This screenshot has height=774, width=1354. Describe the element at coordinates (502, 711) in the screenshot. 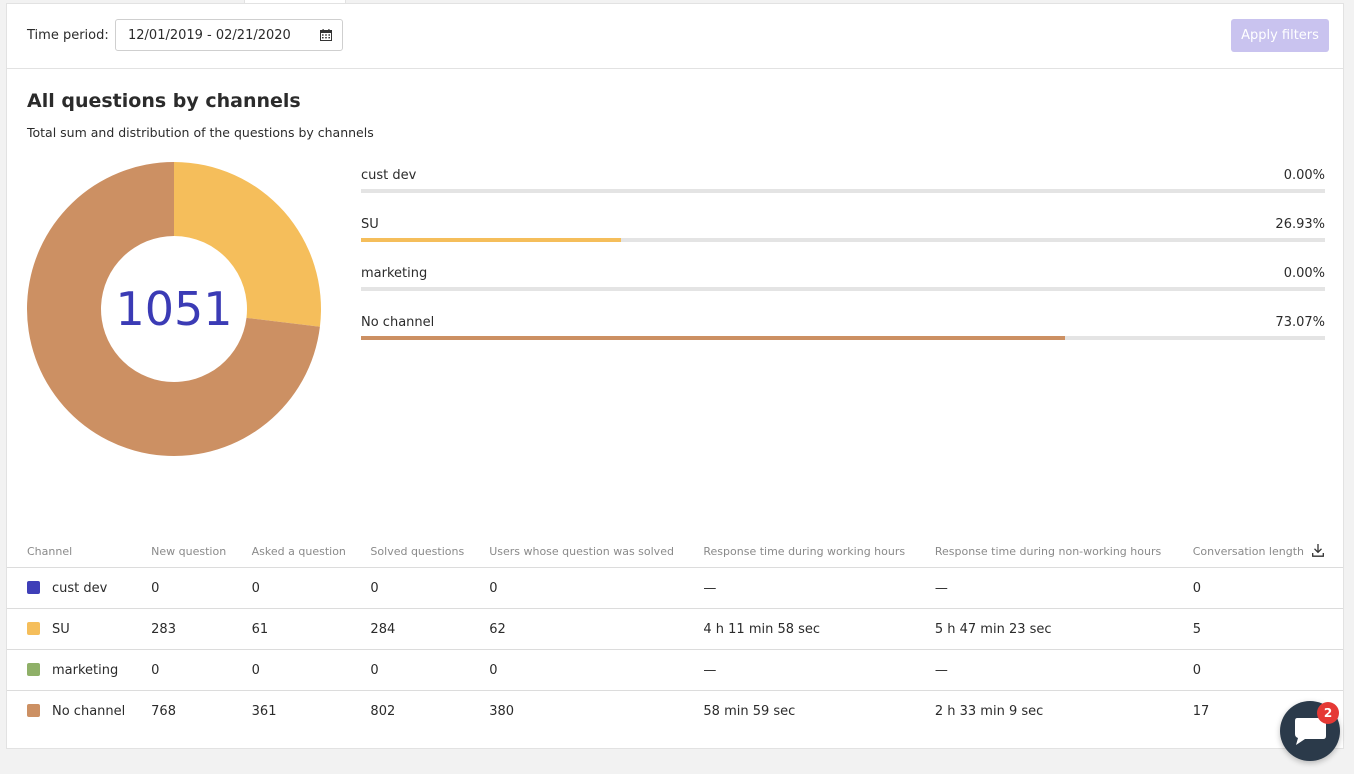

I see `table-cell: 380` at that location.